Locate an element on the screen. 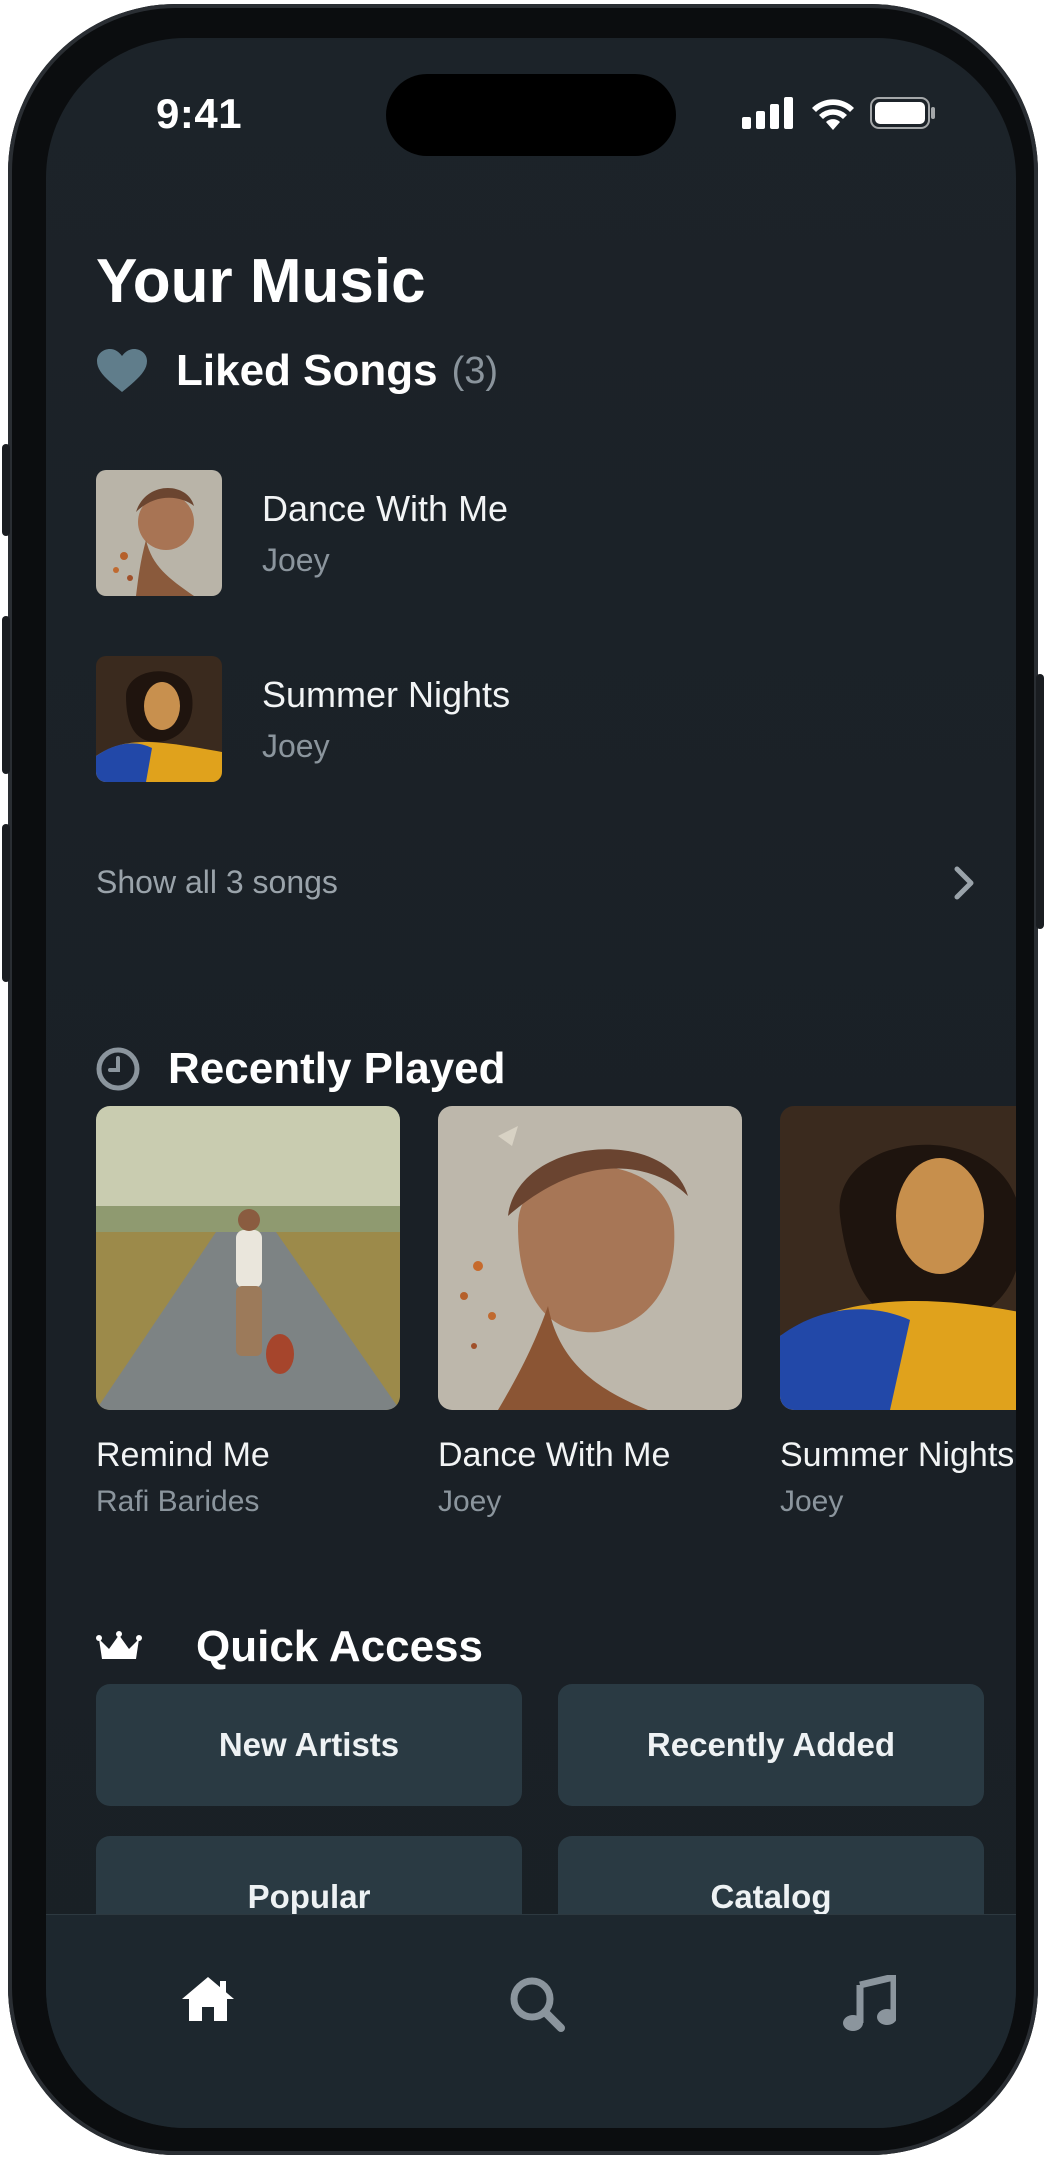  status-time: 9:41 is located at coordinates (199, 113).